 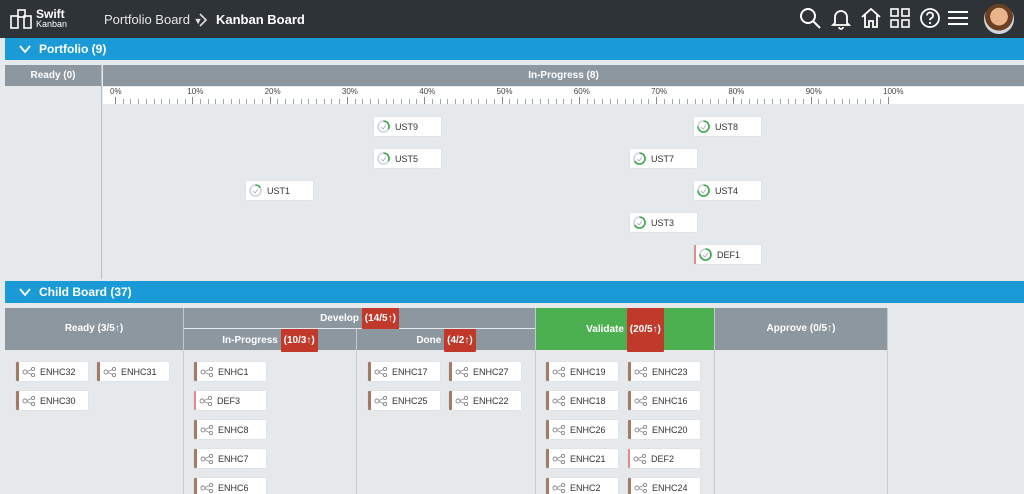 What do you see at coordinates (659, 91) in the screenshot?
I see `ruler-label: 70%` at bounding box center [659, 91].